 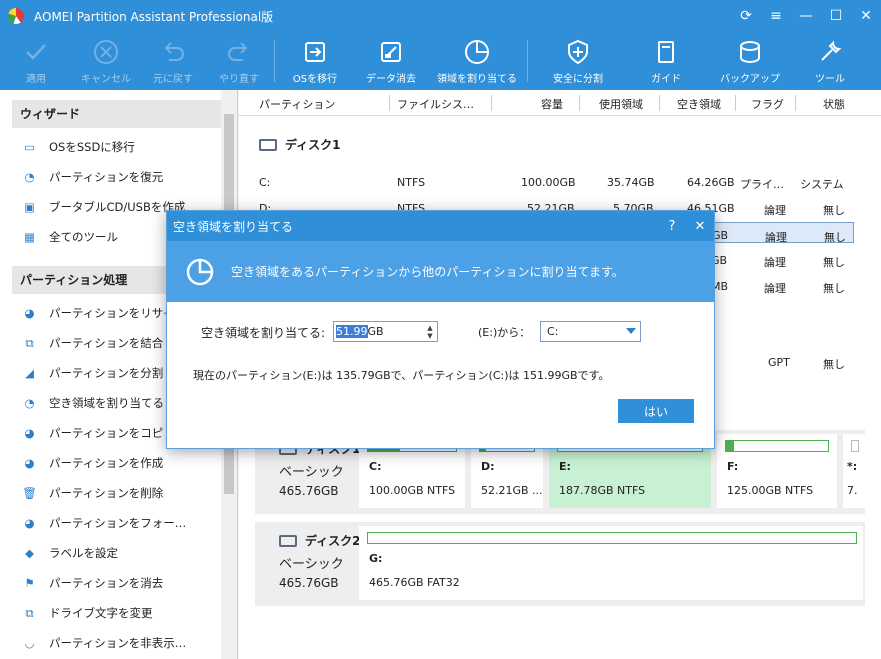 I want to click on apply-button: 適用, so click(x=36, y=61).